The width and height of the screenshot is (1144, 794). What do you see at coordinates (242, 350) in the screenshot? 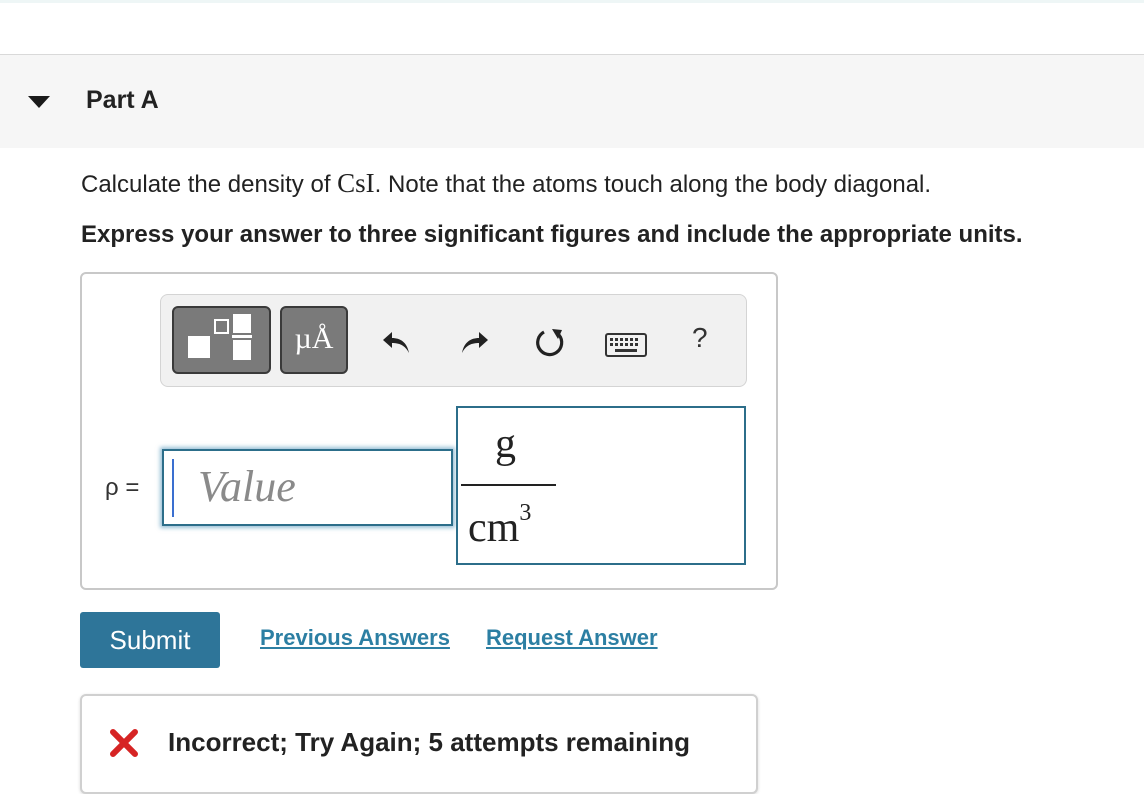
I see `template-denominator-icon` at bounding box center [242, 350].